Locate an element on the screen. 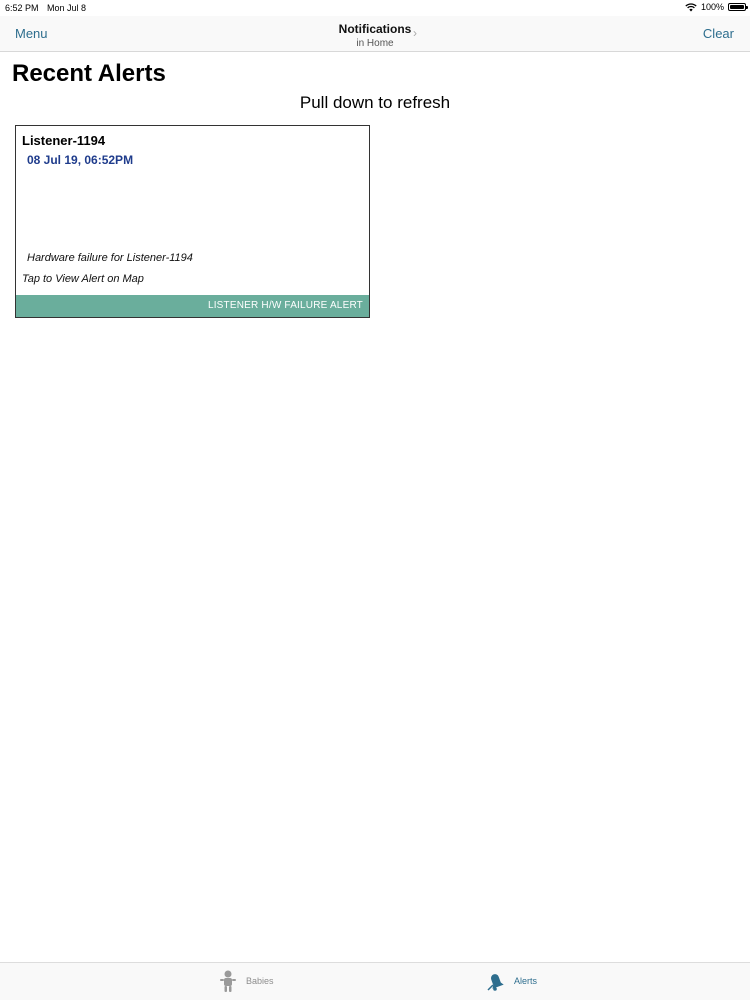 This screenshot has width=750, height=1000. tab-babies-label: Babies is located at coordinates (260, 981).